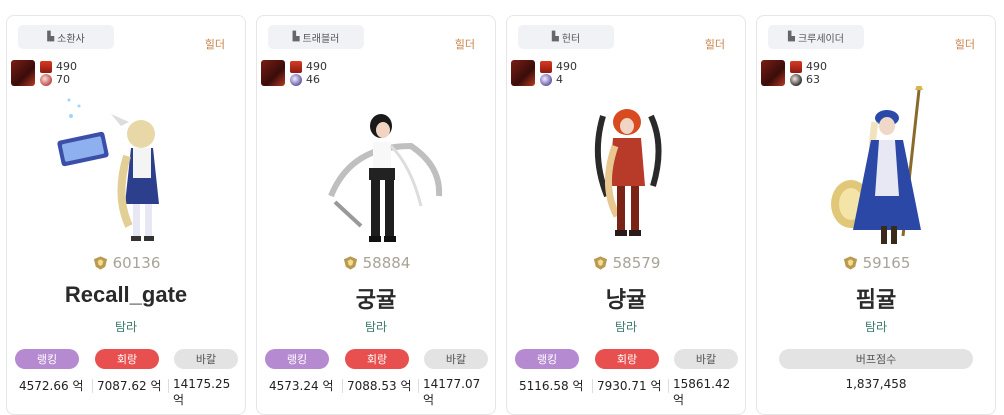 This screenshot has height=415, width=1004. What do you see at coordinates (386, 263) in the screenshot?
I see `score-value: 58884` at bounding box center [386, 263].